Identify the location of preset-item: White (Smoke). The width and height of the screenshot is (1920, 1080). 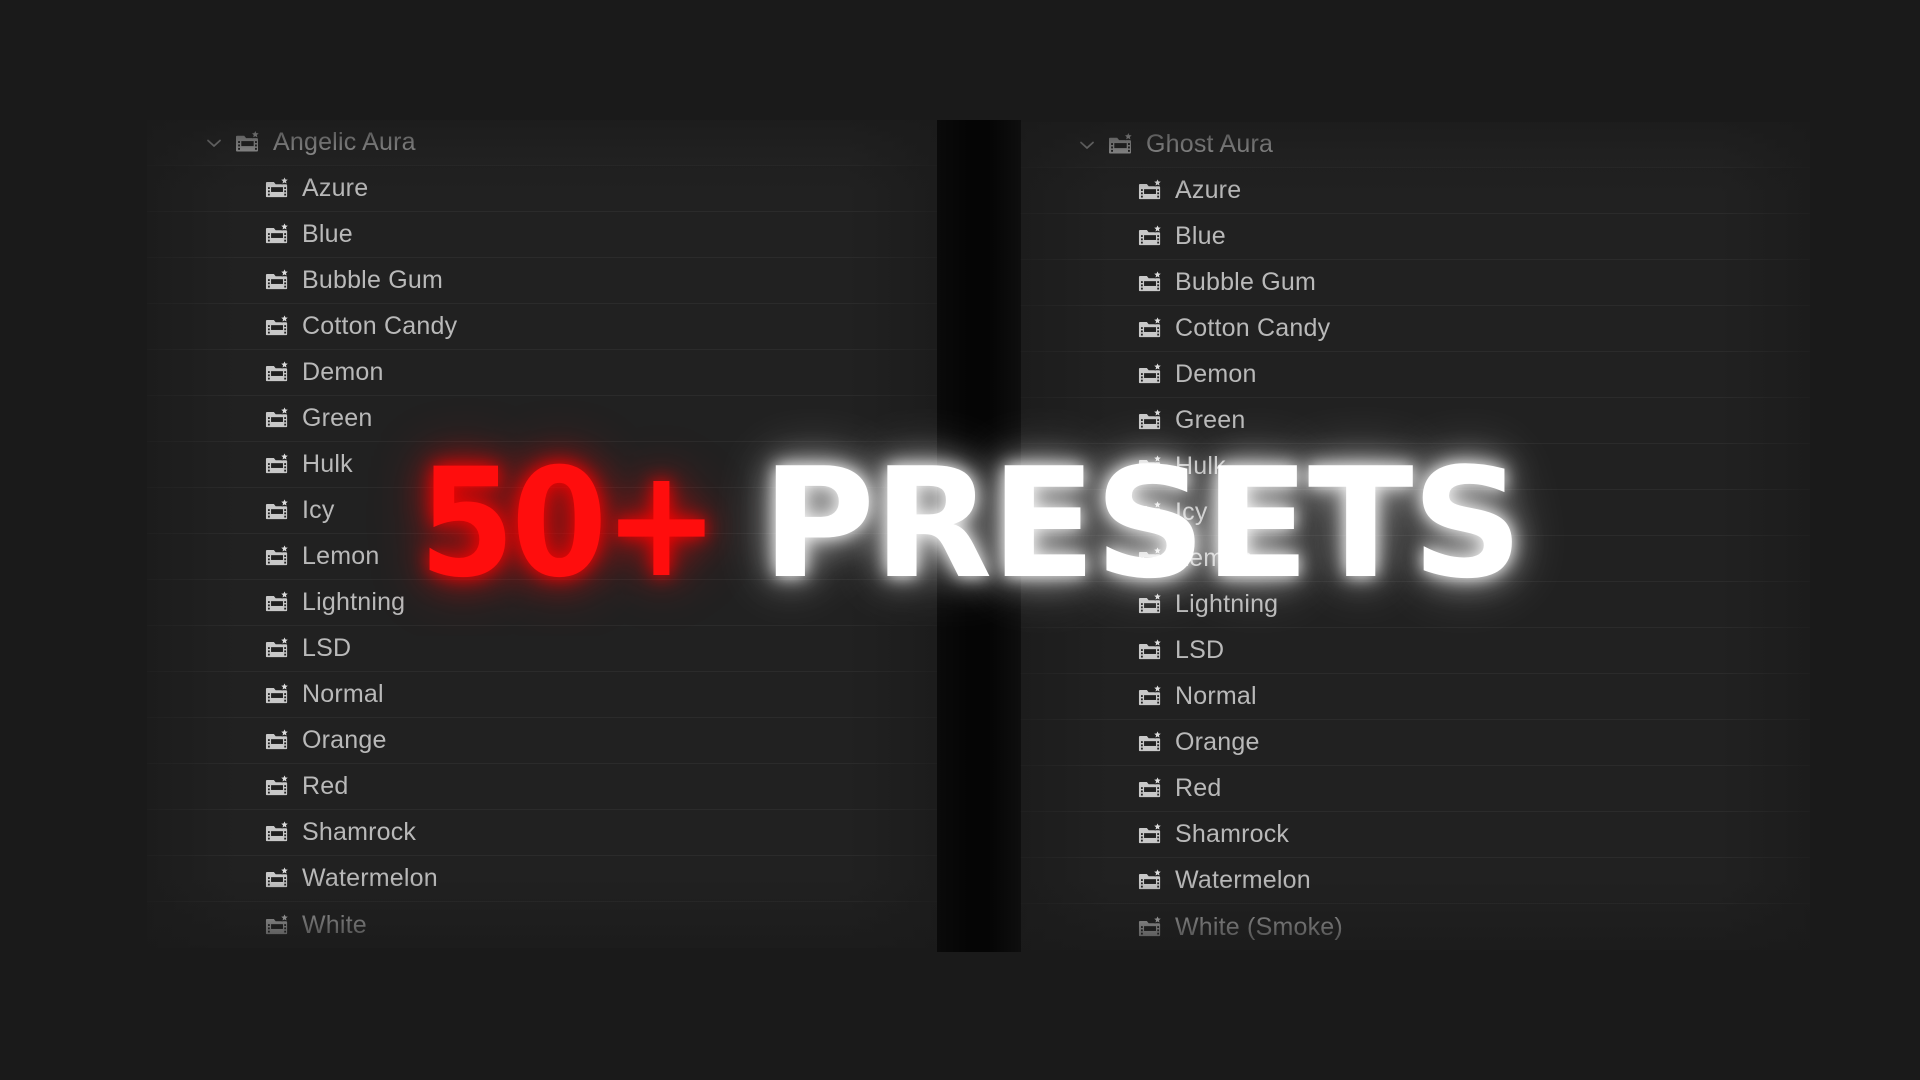
(1415, 927).